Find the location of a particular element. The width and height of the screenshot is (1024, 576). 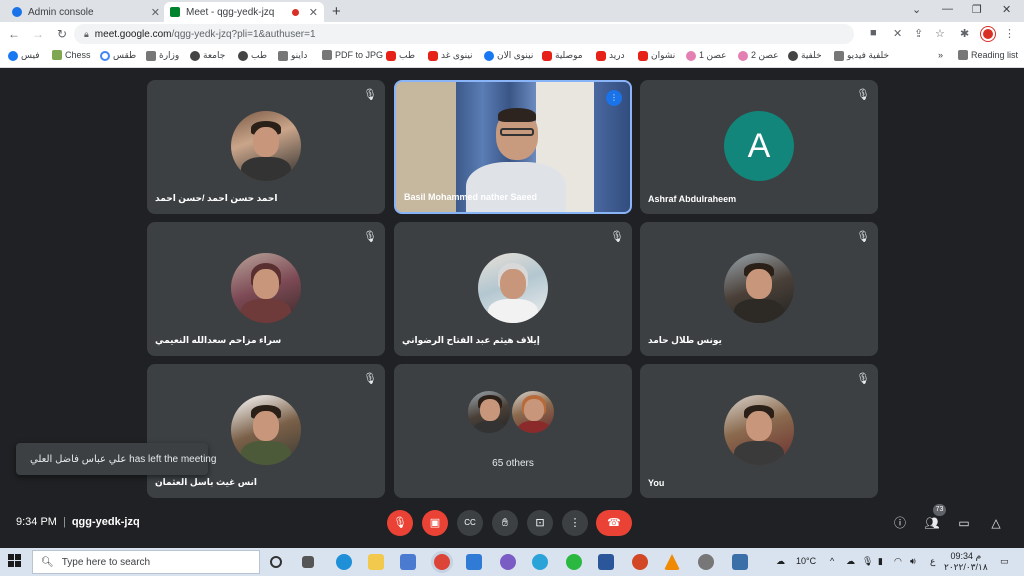

calculator-icon is located at coordinates (740, 562).